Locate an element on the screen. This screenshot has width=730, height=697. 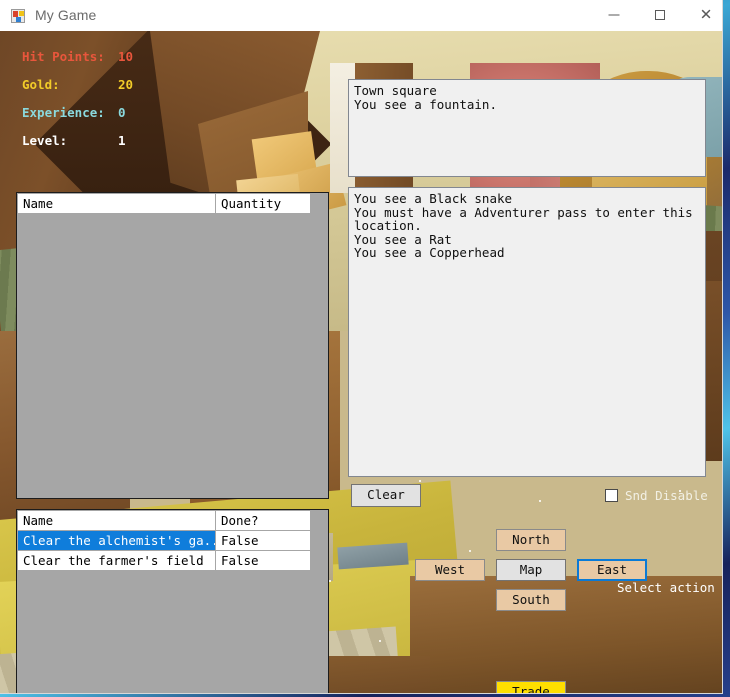
inventory-grid-header-row: Name Quantity is located at coordinates (164, 204).